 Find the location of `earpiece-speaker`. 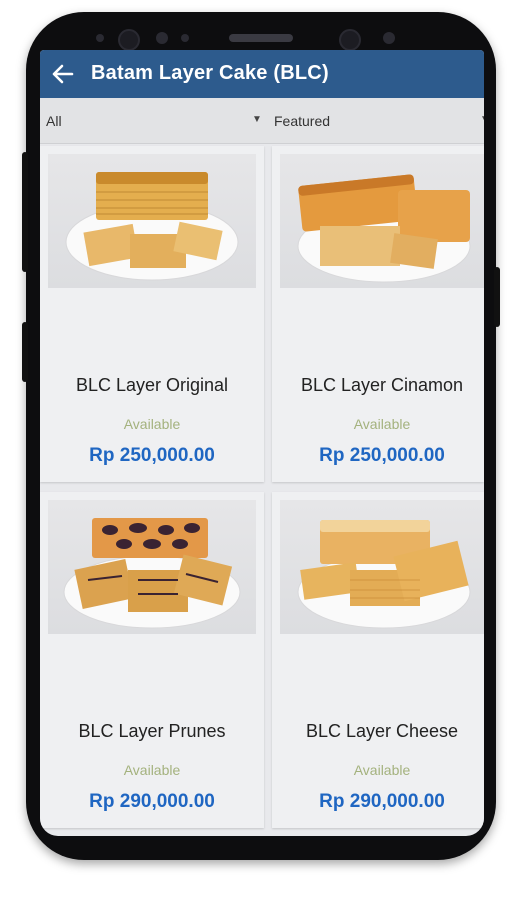

earpiece-speaker is located at coordinates (261, 38).